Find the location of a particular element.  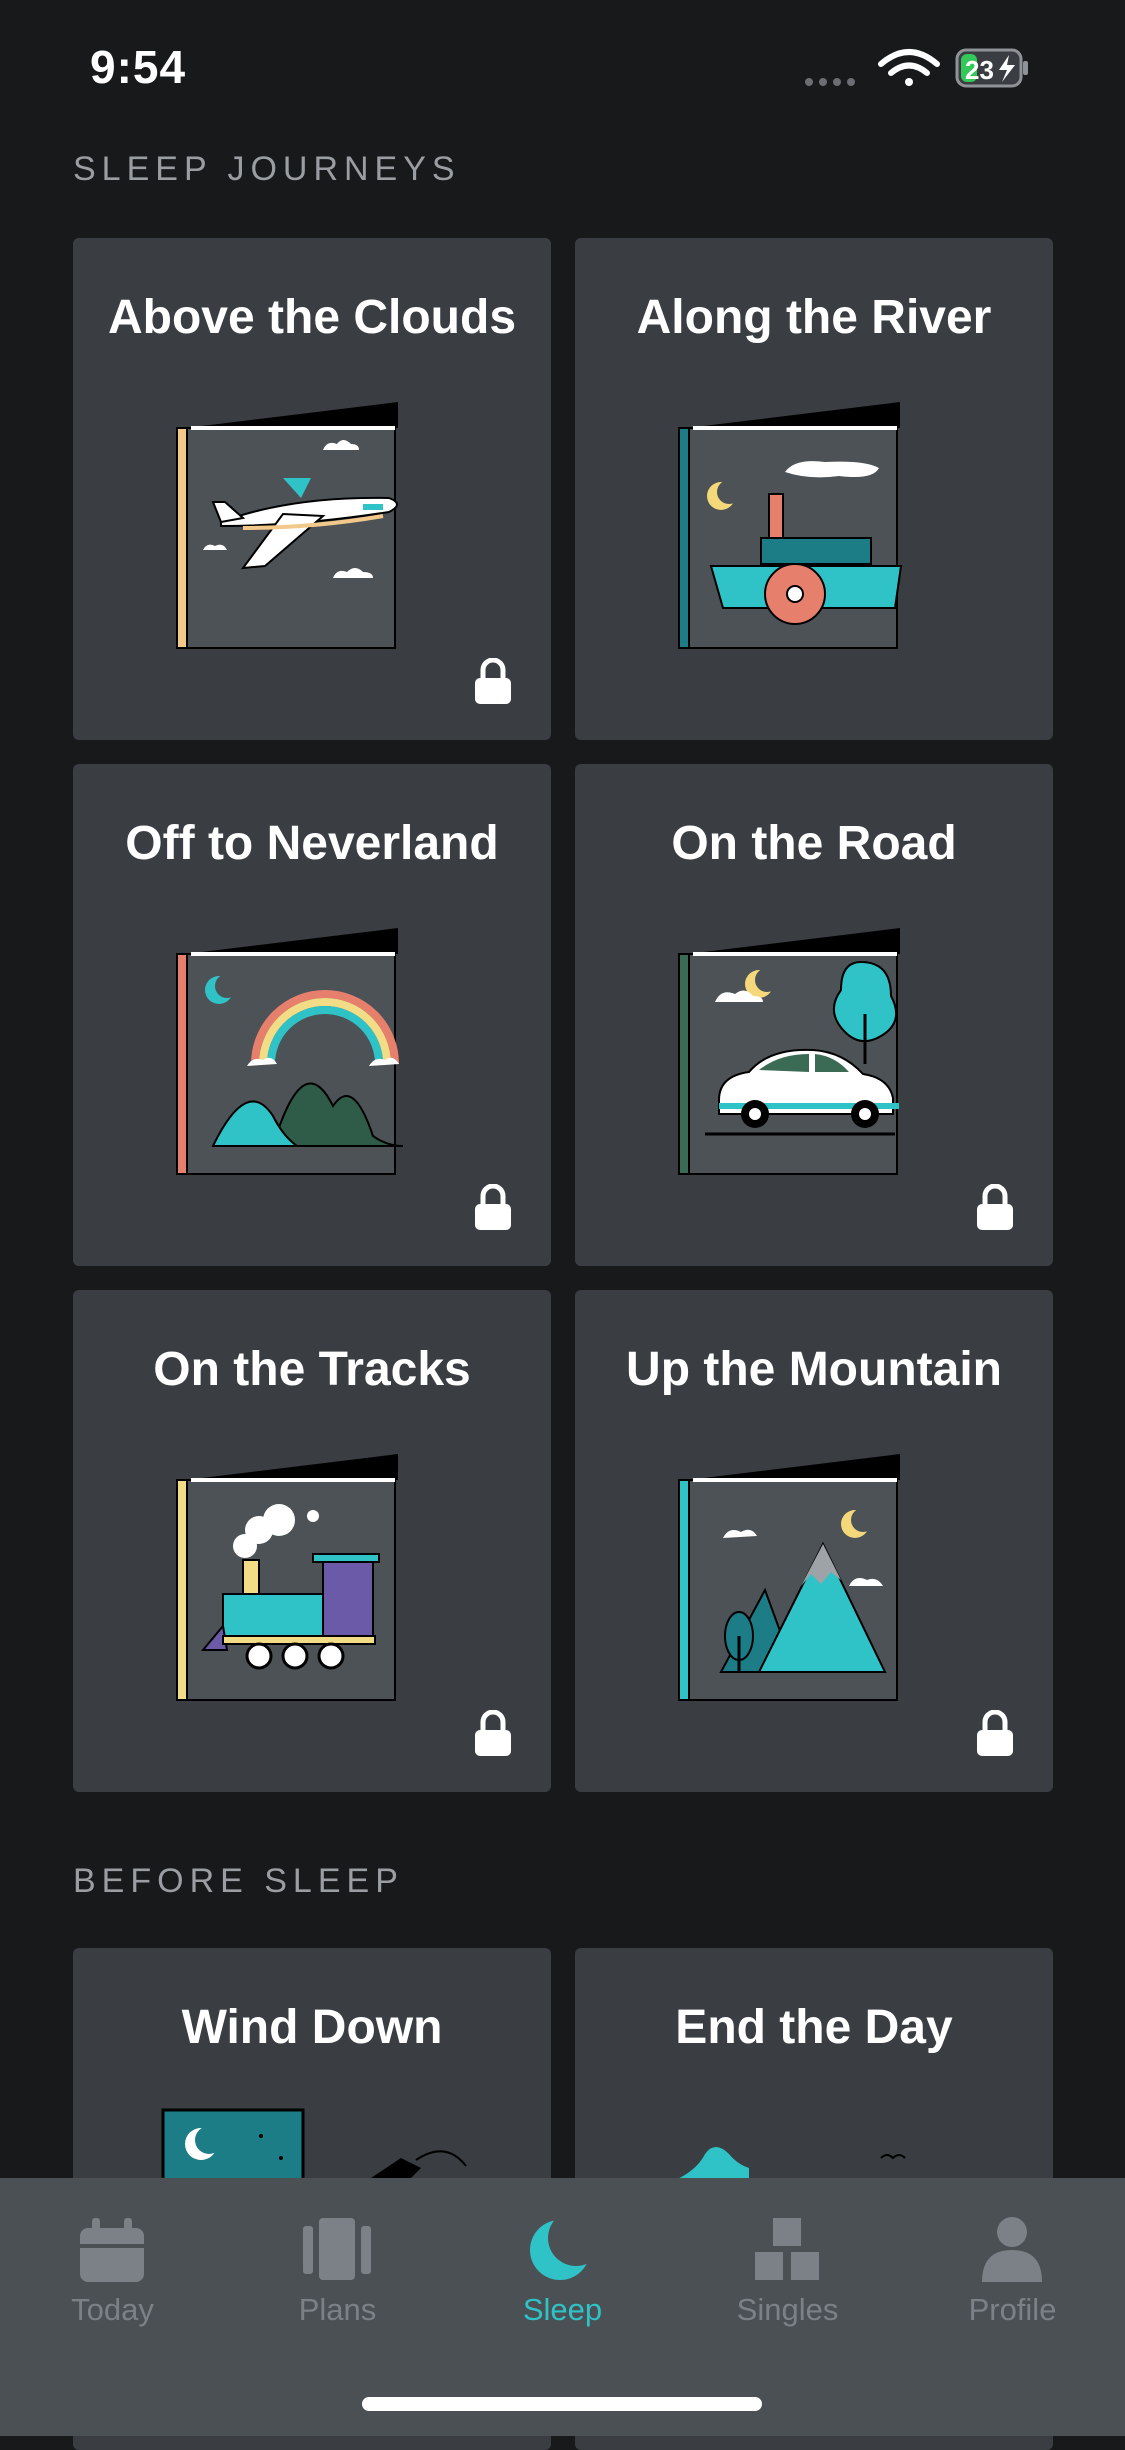

tab-label: Sleep is located at coordinates (562, 2309).